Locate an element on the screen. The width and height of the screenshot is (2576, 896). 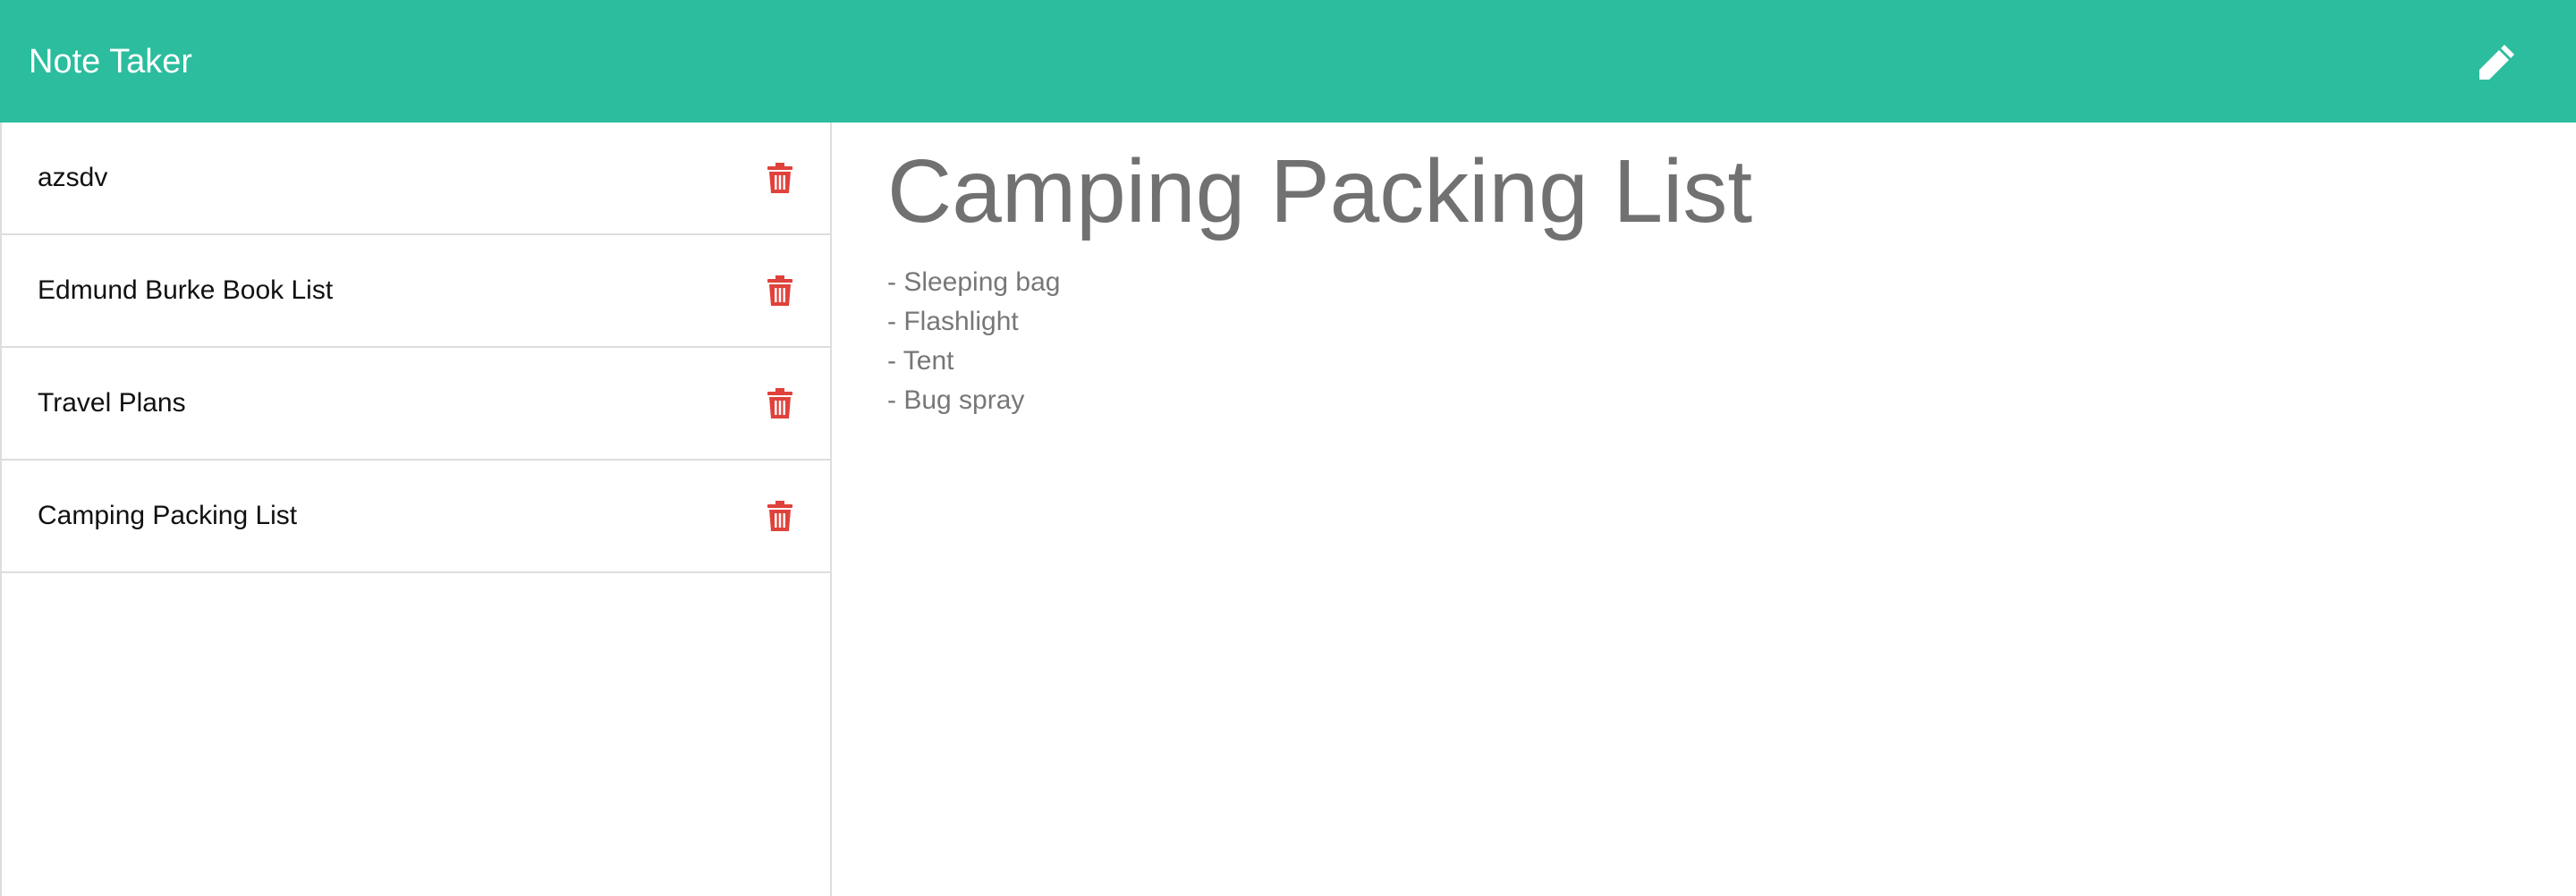
note-text-line: - Flashlight is located at coordinates (953, 321).